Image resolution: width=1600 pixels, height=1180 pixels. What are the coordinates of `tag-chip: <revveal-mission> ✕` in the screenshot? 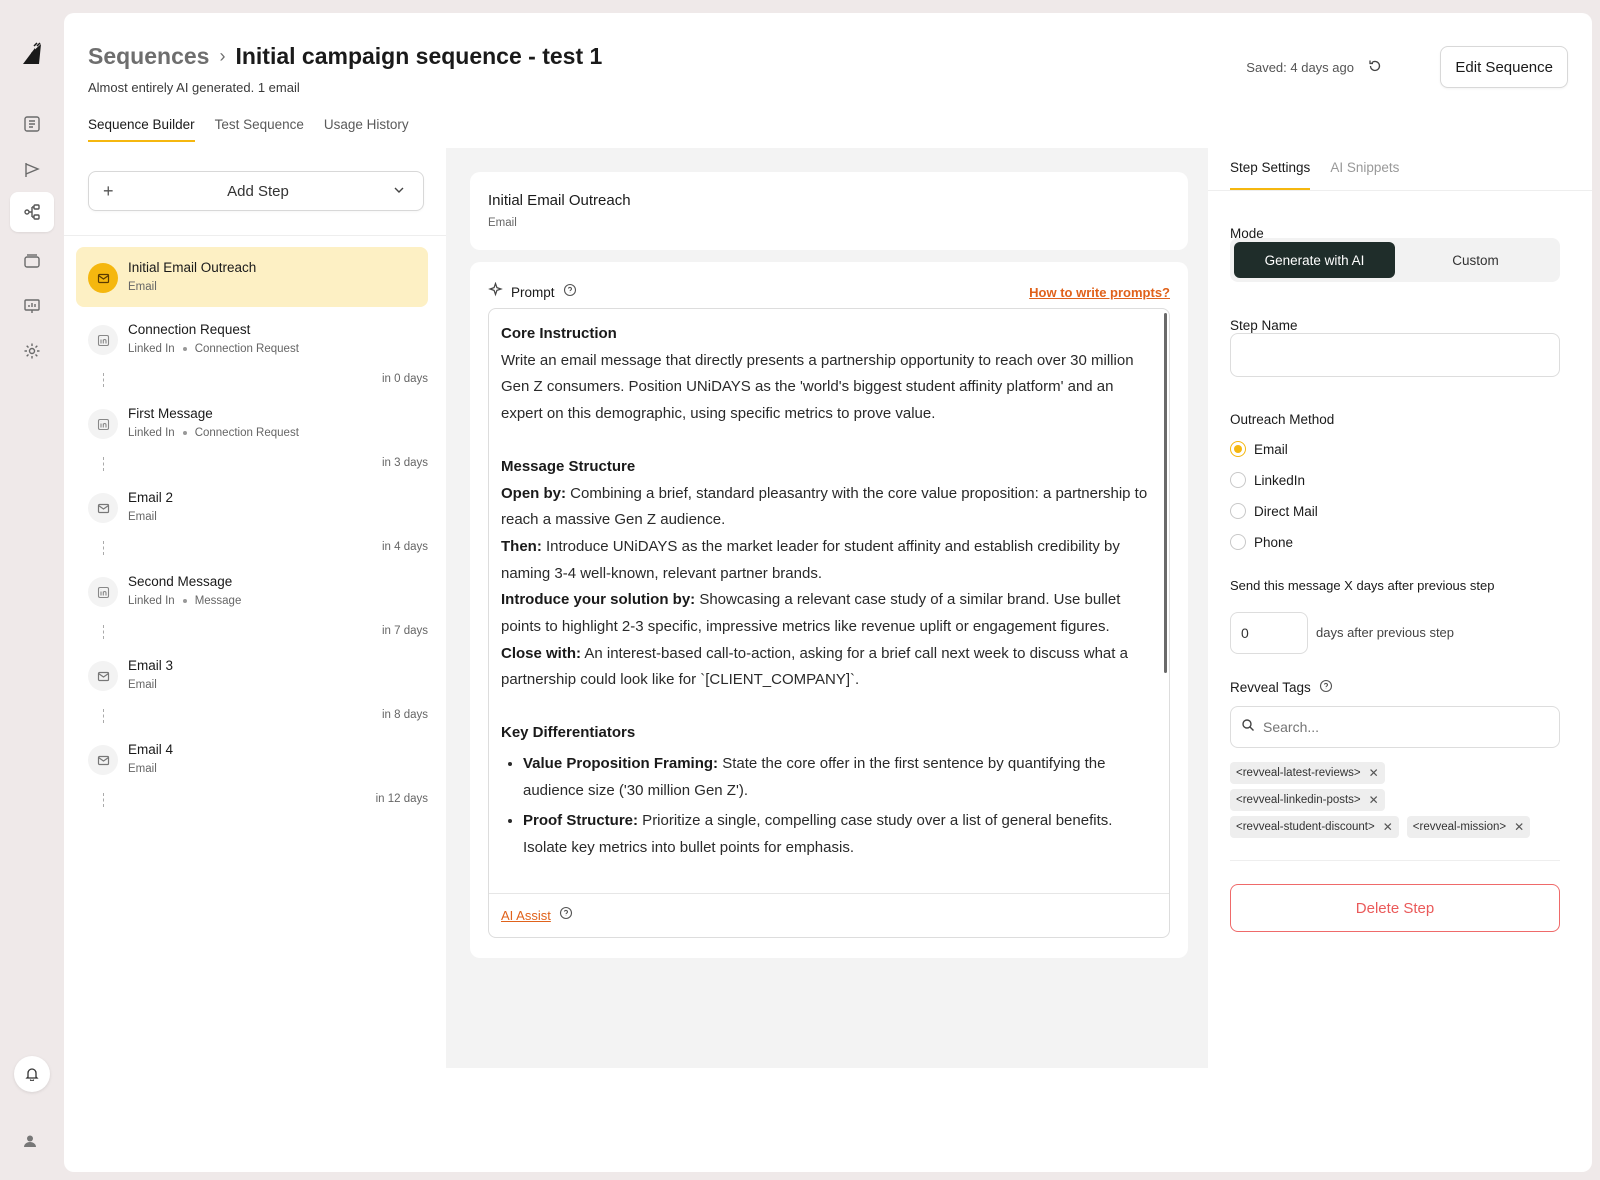 It's located at (1468, 827).